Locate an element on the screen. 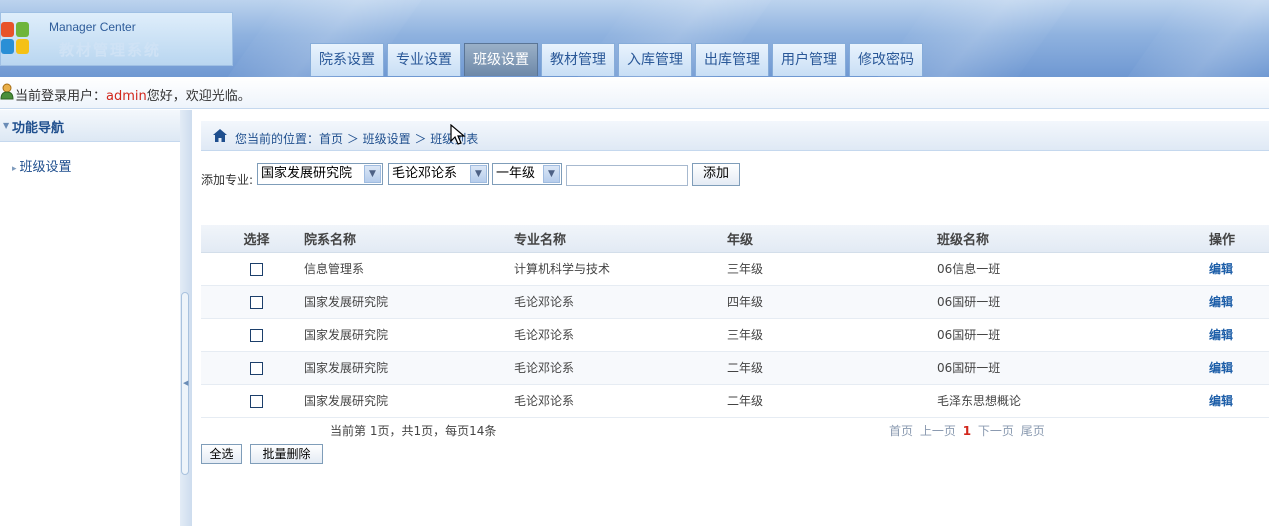 Image resolution: width=1269 pixels, height=526 pixels. main-tabs: 院系设置 专业设置 班级设置 教材管理 入库管理 出库管理 用户管理 修改密码 is located at coordinates (618, 59).